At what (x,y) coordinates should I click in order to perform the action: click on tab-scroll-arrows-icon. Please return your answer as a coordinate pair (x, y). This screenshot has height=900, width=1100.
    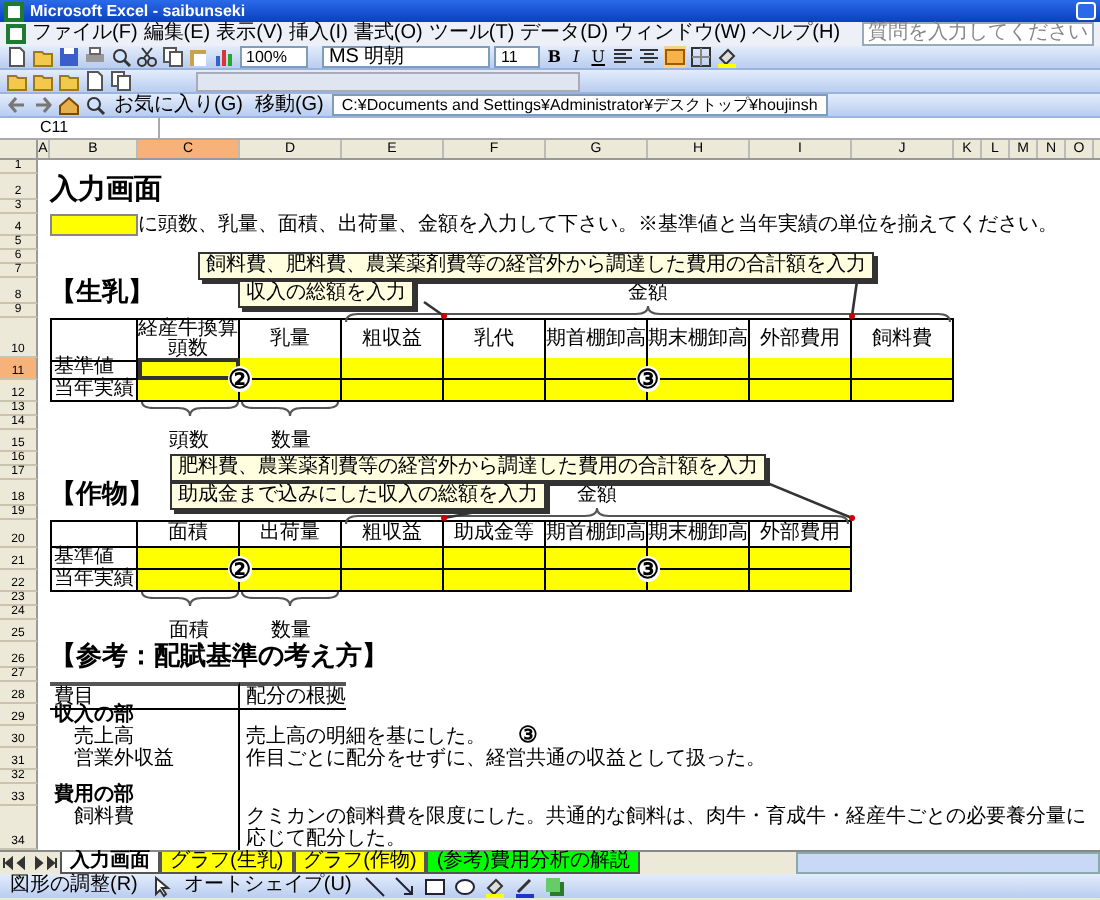
    Looking at the image, I should click on (30, 863).